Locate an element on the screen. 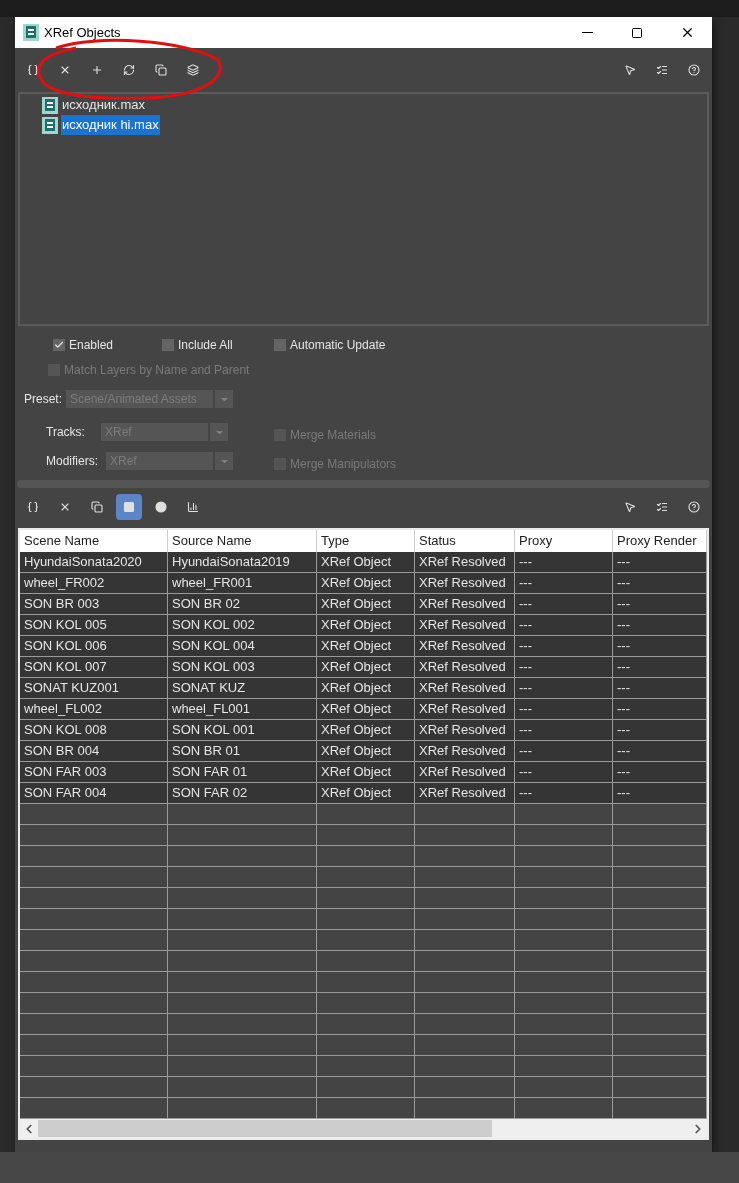 This screenshot has width=739, height=1183. help-icon is located at coordinates (694, 507).